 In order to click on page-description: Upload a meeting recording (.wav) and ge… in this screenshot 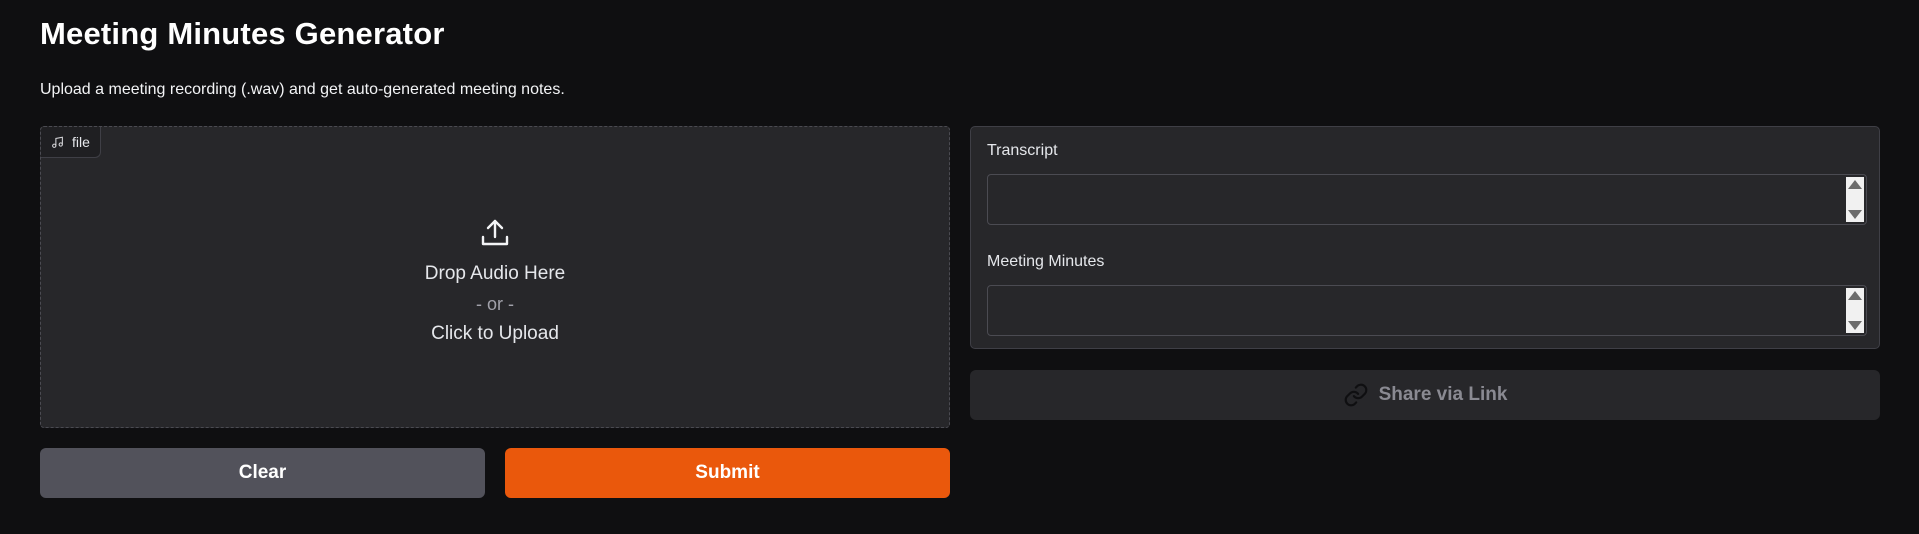, I will do `click(302, 89)`.